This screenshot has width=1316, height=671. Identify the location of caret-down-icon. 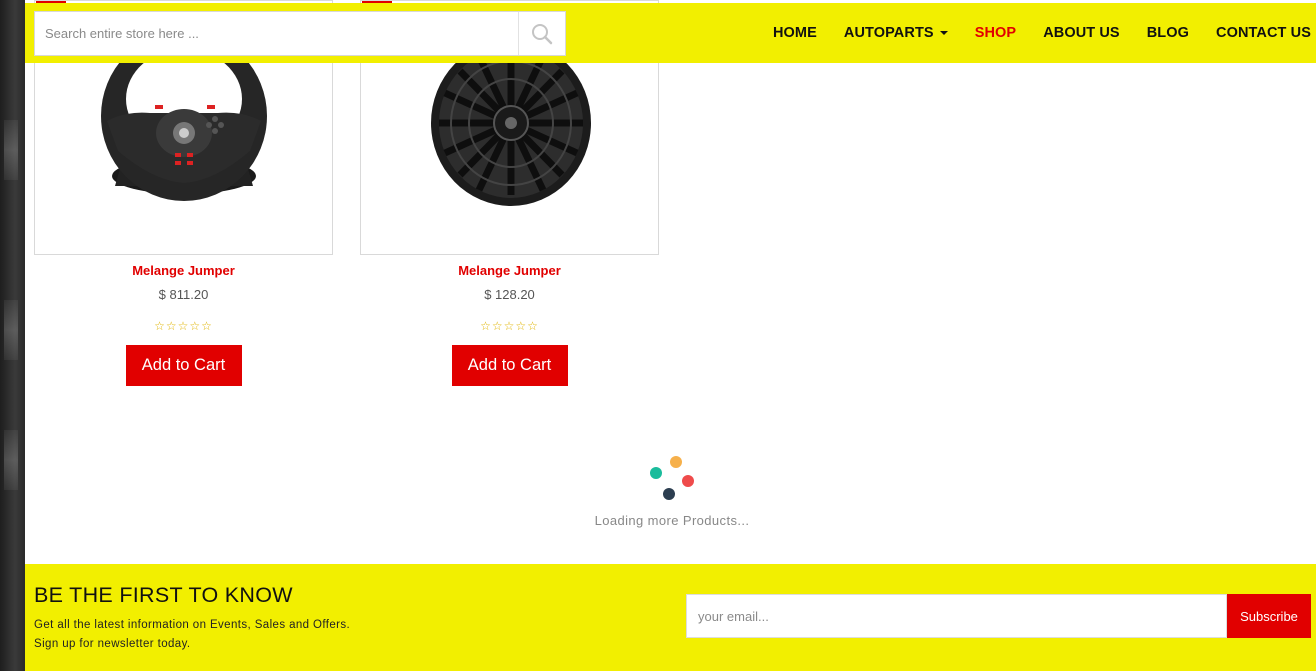
(943, 33).